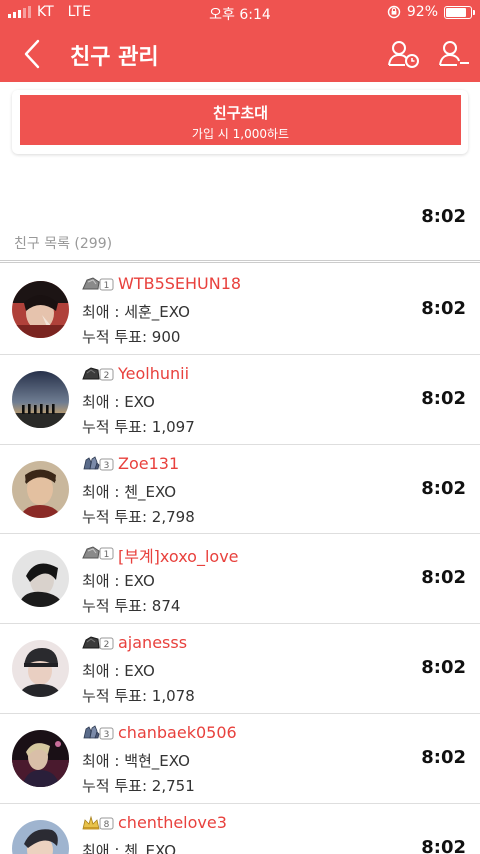 This screenshot has height=854, width=480. What do you see at coordinates (240, 669) in the screenshot?
I see `friend-row: 2 ajanesss 최애 : EXO 누적 투표: 1,078 8:02` at bounding box center [240, 669].